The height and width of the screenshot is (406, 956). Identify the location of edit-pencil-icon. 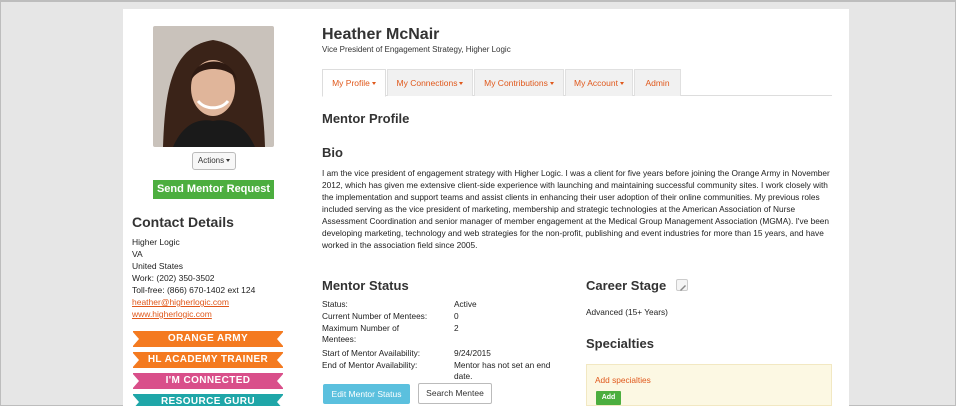
(682, 285).